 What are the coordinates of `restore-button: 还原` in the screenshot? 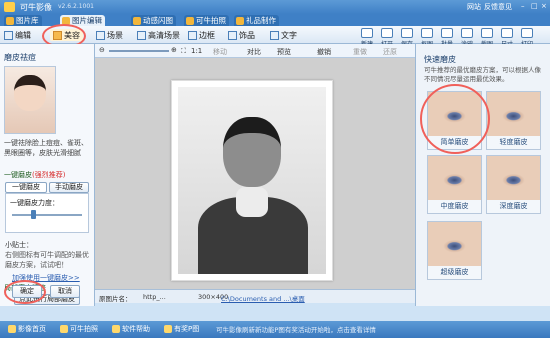 It's located at (390, 52).